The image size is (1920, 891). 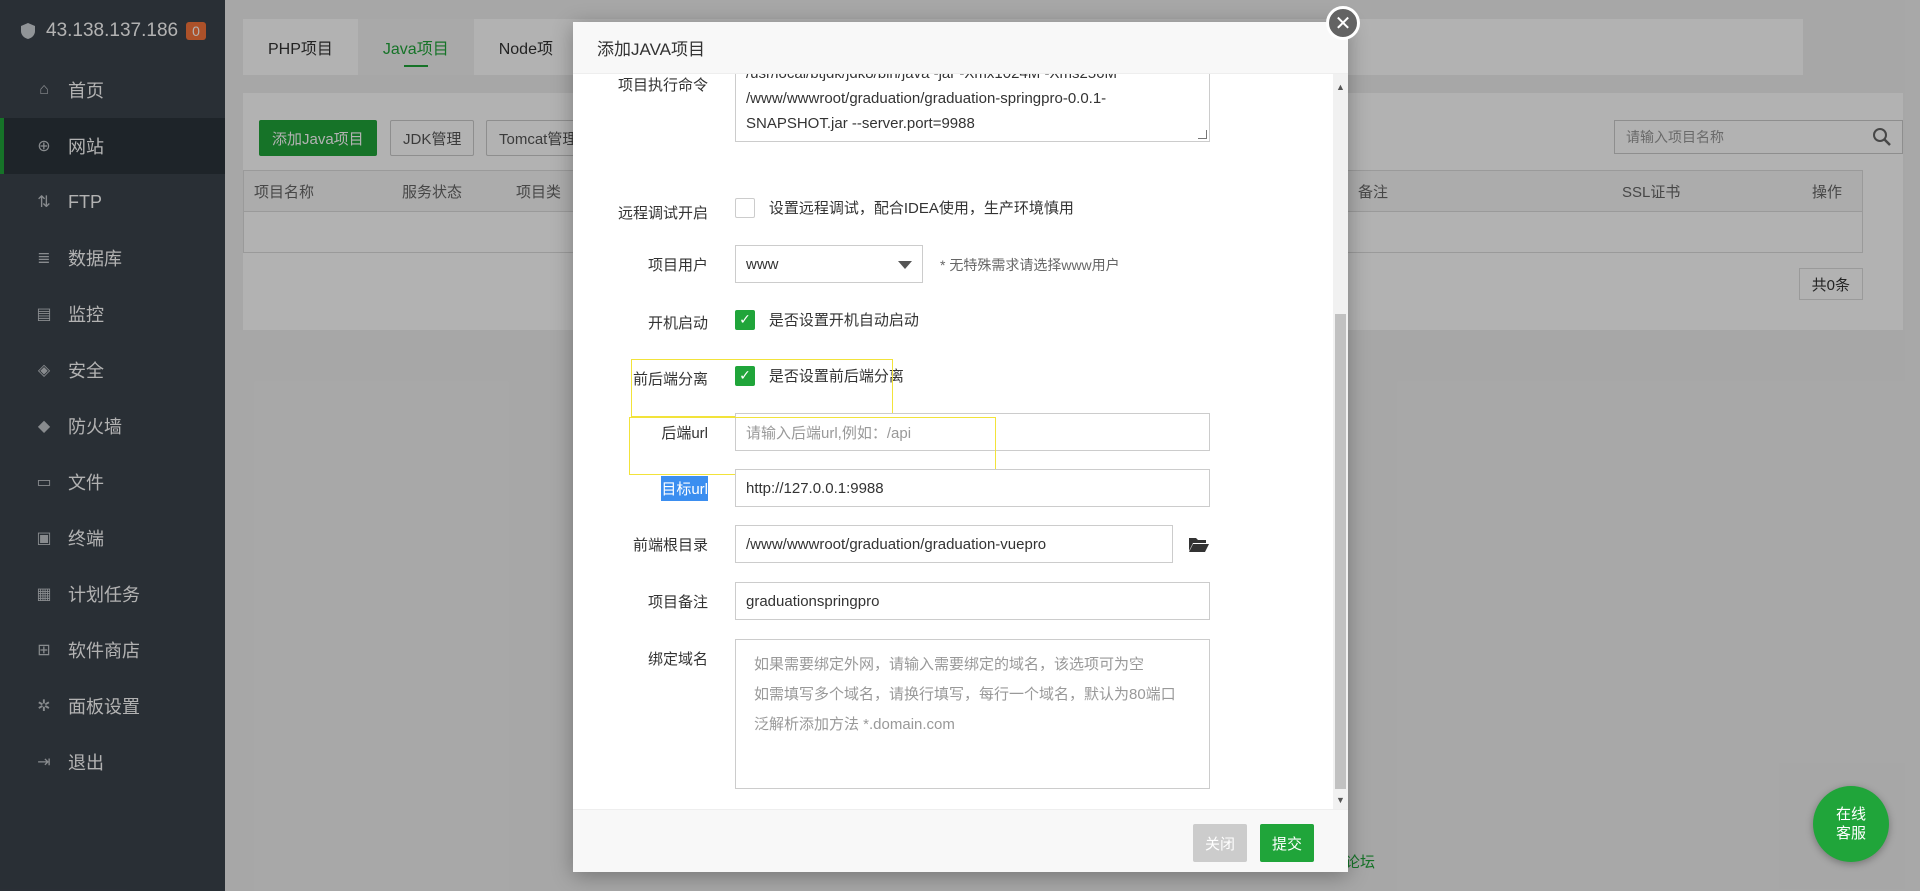 I want to click on exec-line-3: SNAPSHOT.jar --server.port=9988, so click(x=860, y=123).